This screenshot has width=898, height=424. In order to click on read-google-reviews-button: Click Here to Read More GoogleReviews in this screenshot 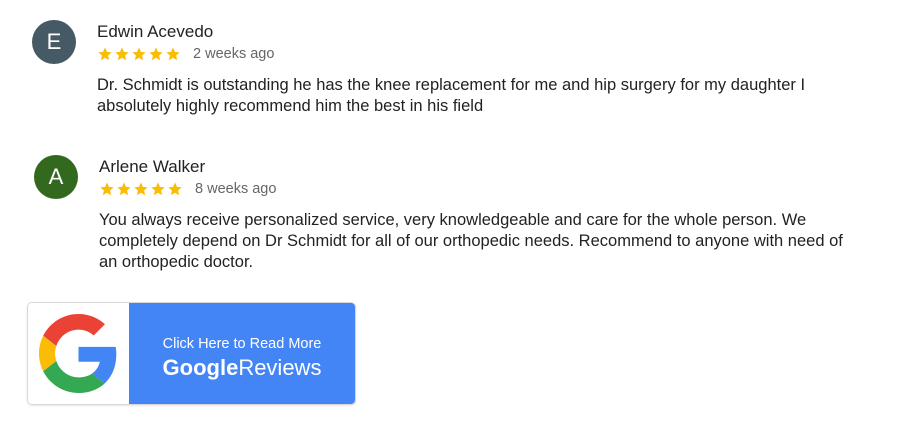, I will do `click(191, 353)`.